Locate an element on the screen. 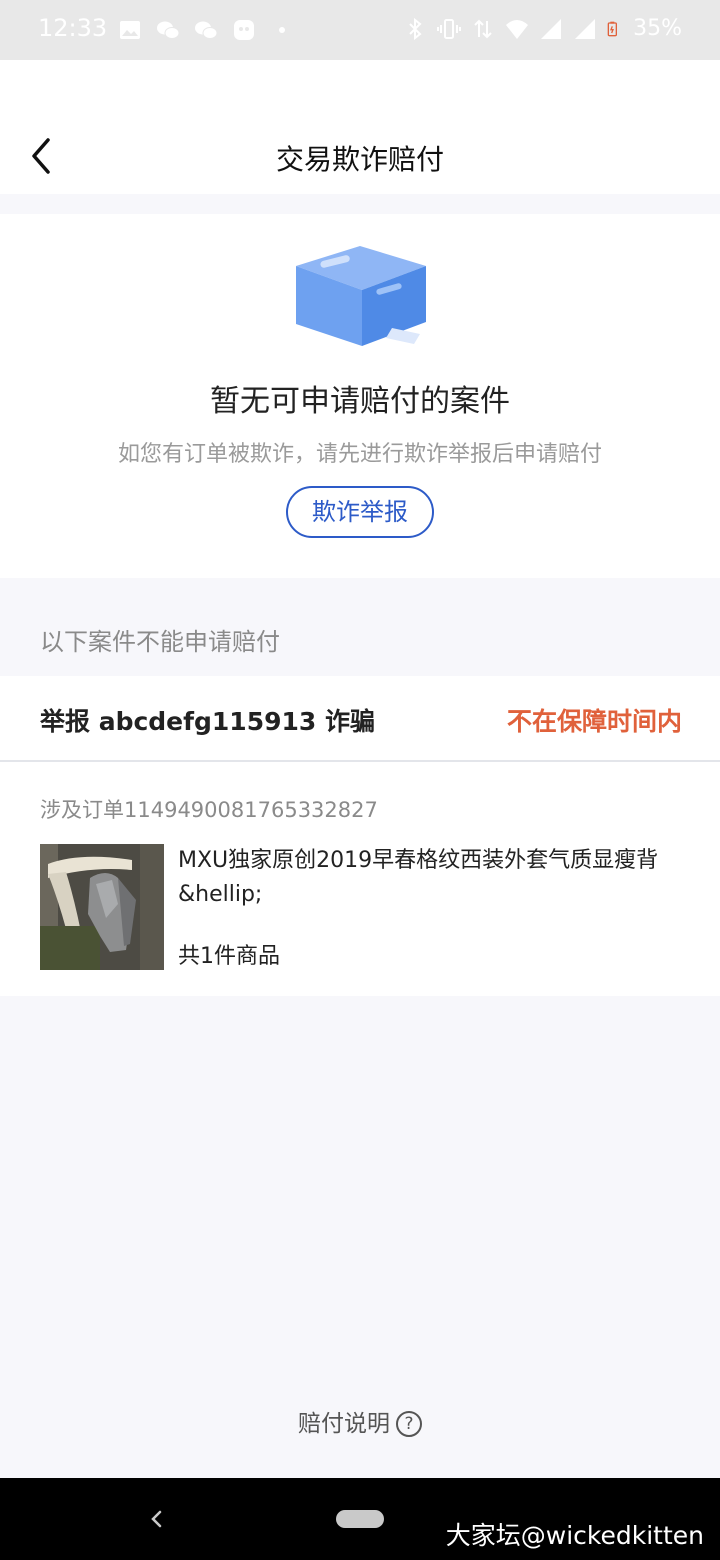 Image resolution: width=720 pixels, height=1560 pixels. question-circle-icon: ? is located at coordinates (409, 1424).